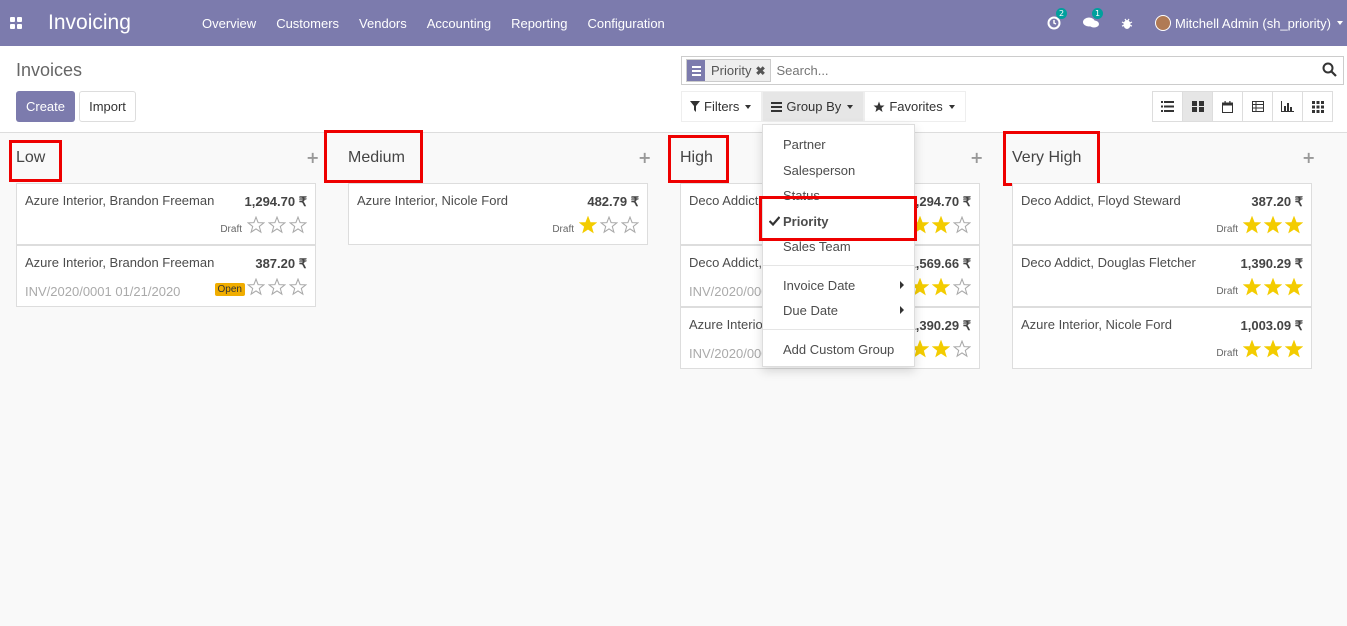 This screenshot has height=626, width=1347. Describe the element at coordinates (539, 23) in the screenshot. I see `menu-item-reporting: Reporting` at that location.